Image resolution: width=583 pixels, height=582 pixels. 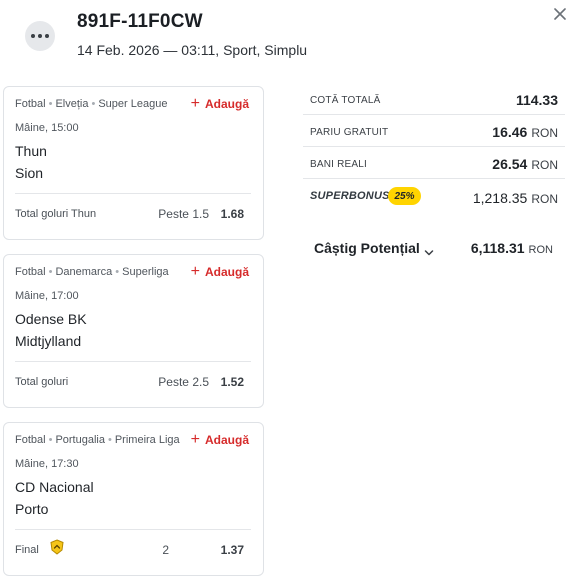 I want to click on chevron-down-icon, so click(x=429, y=250).